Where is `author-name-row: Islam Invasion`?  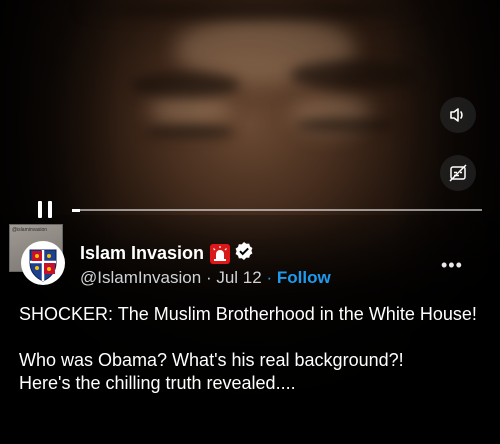 author-name-row: Islam Invasion is located at coordinates (167, 253).